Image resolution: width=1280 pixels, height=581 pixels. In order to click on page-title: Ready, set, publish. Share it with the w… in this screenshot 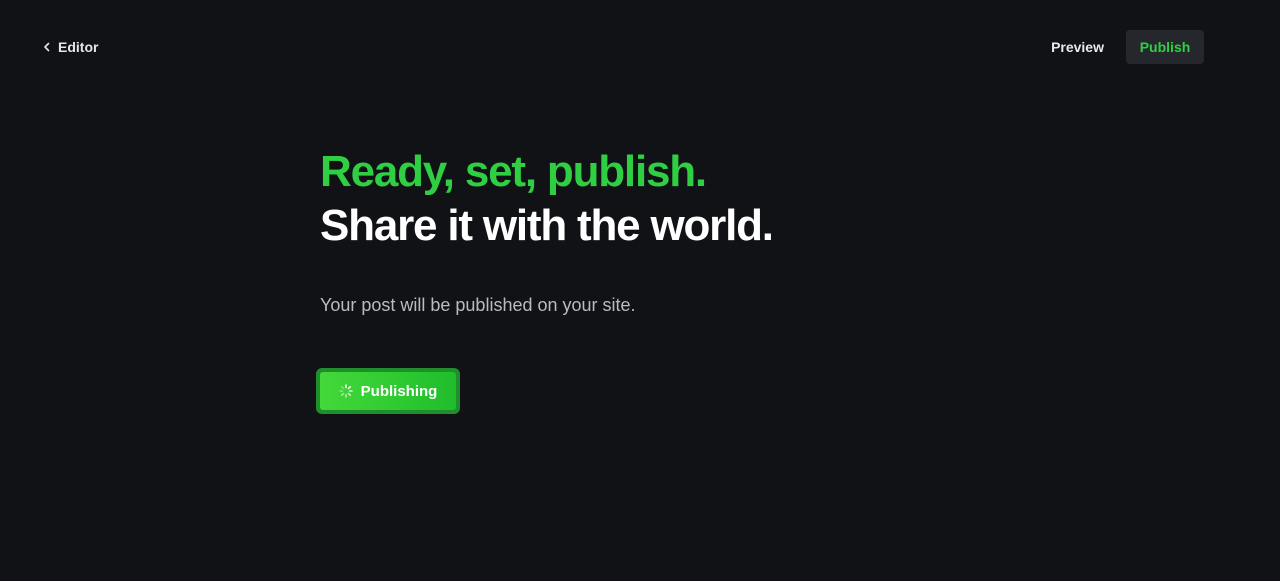, I will do `click(640, 199)`.